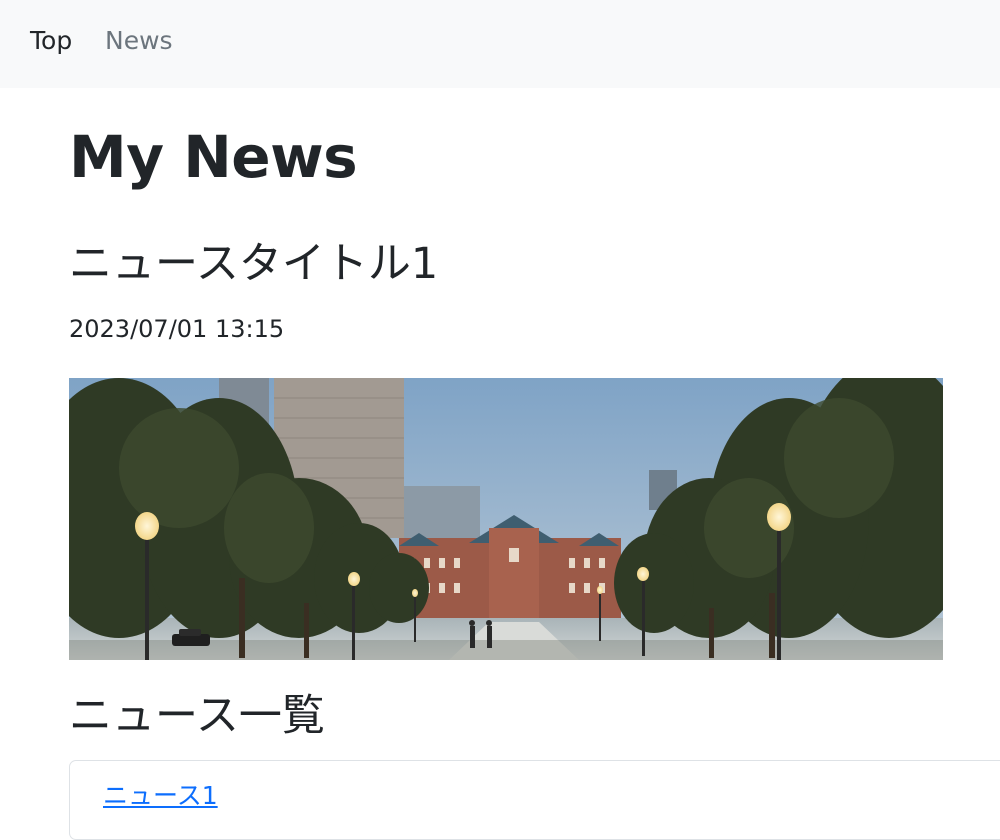 Image resolution: width=1000 pixels, height=840 pixels. Describe the element at coordinates (139, 41) in the screenshot. I see `nav-news-link: News` at that location.